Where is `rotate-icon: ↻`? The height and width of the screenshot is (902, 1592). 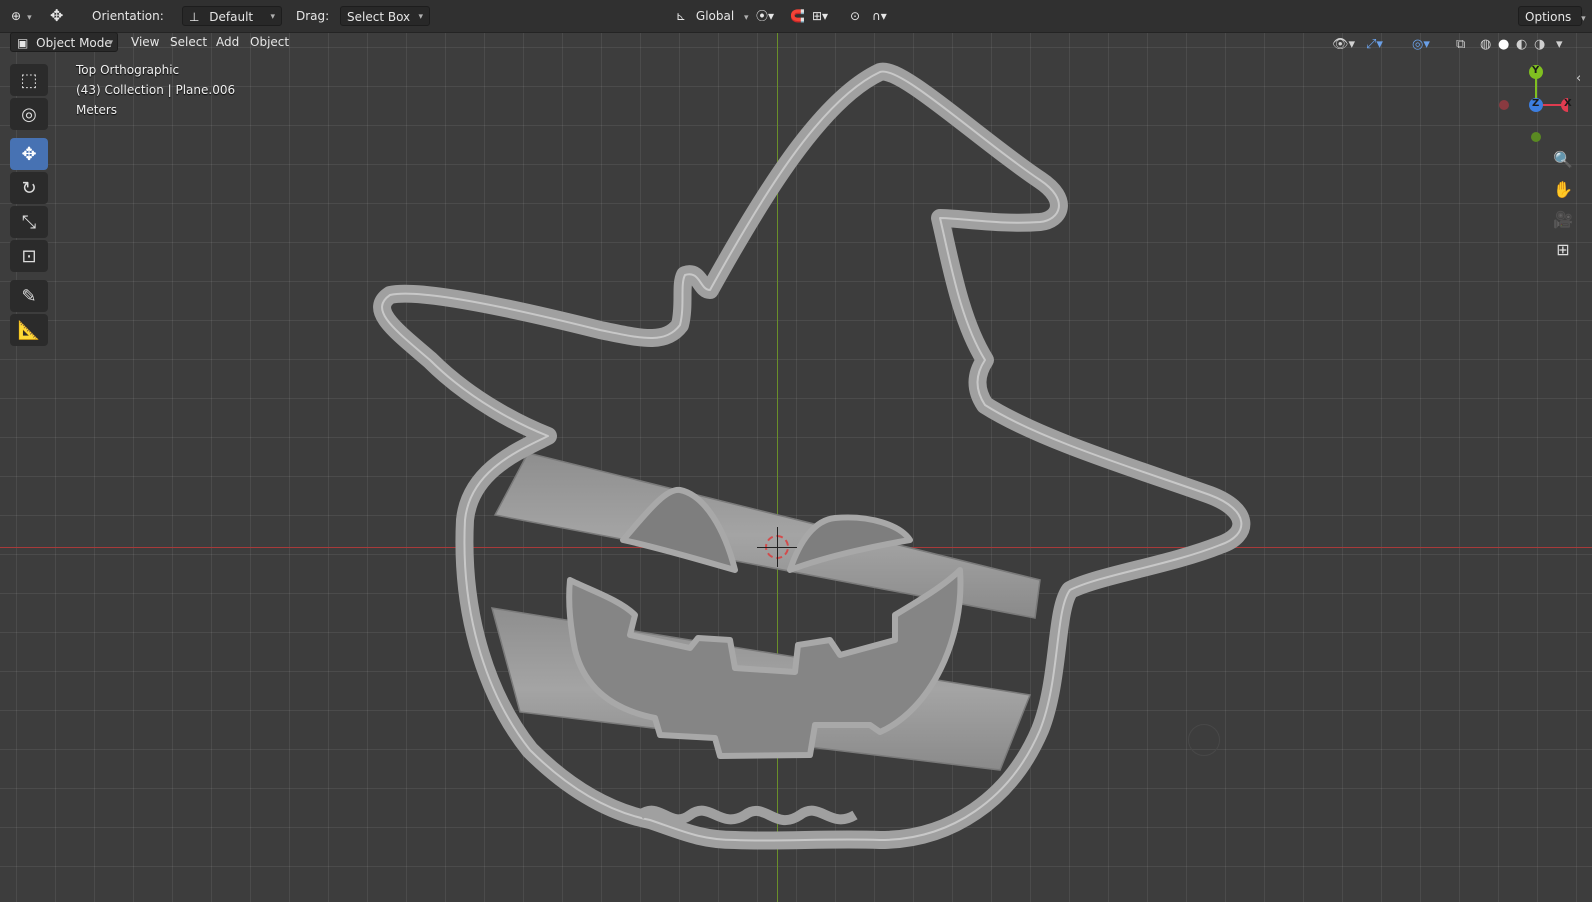
rotate-icon: ↻ is located at coordinates (29, 188).